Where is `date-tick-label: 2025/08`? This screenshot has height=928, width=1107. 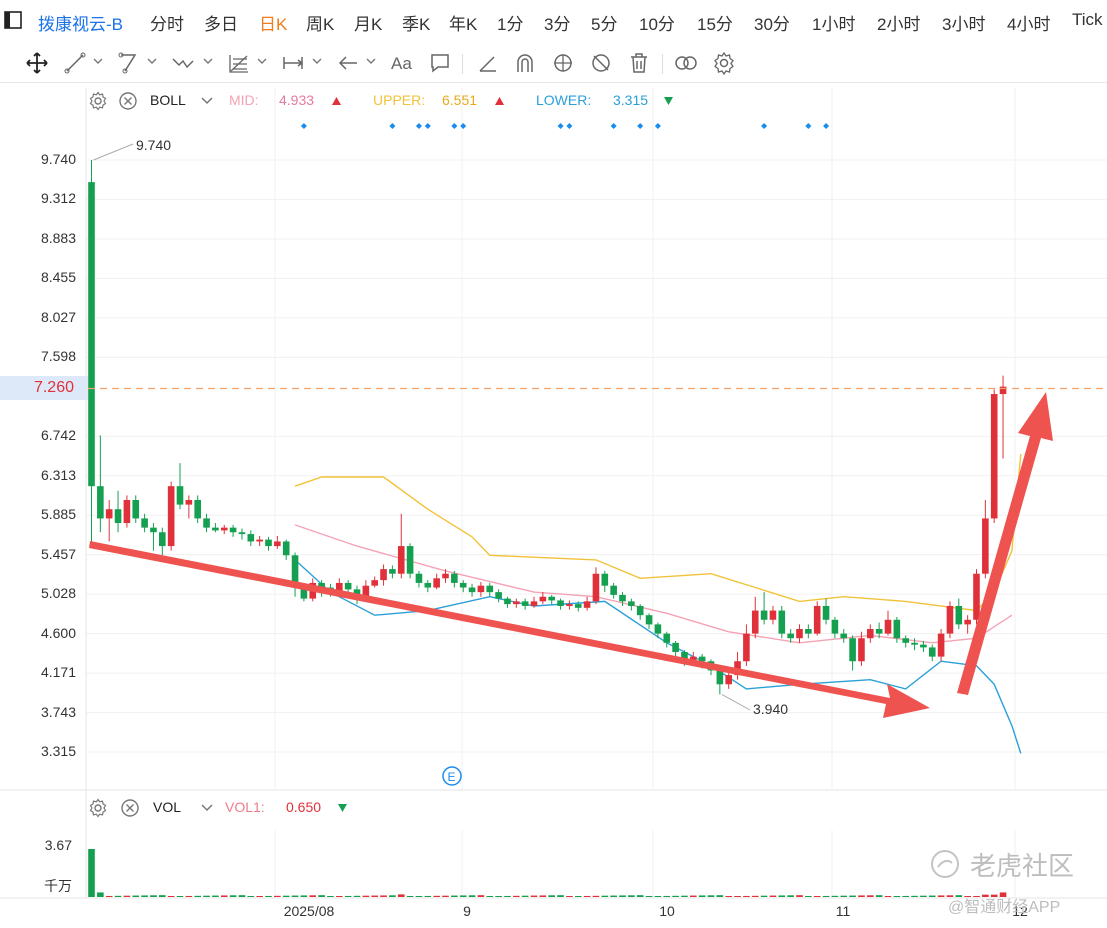 date-tick-label: 2025/08 is located at coordinates (309, 911).